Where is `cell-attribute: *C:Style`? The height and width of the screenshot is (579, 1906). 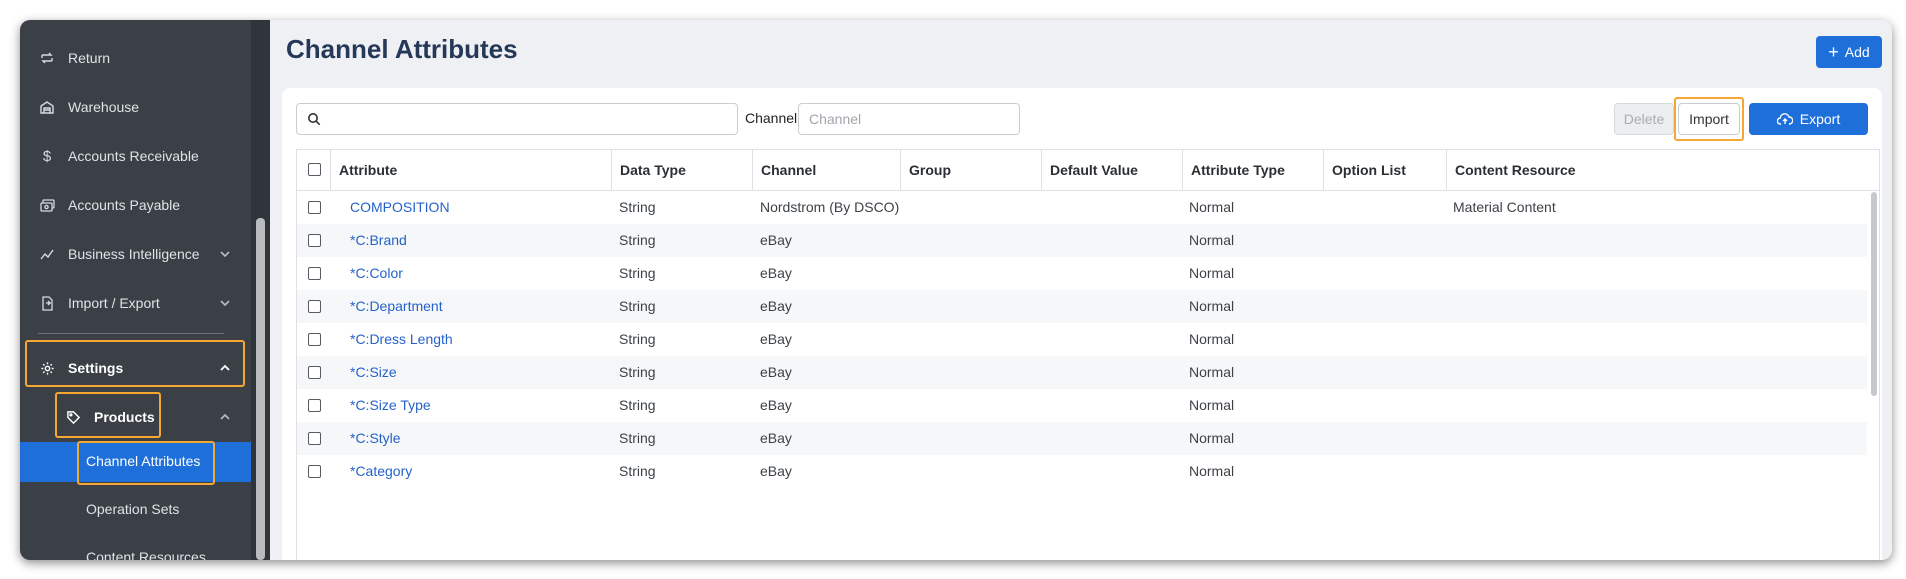 cell-attribute: *C:Style is located at coordinates (375, 438).